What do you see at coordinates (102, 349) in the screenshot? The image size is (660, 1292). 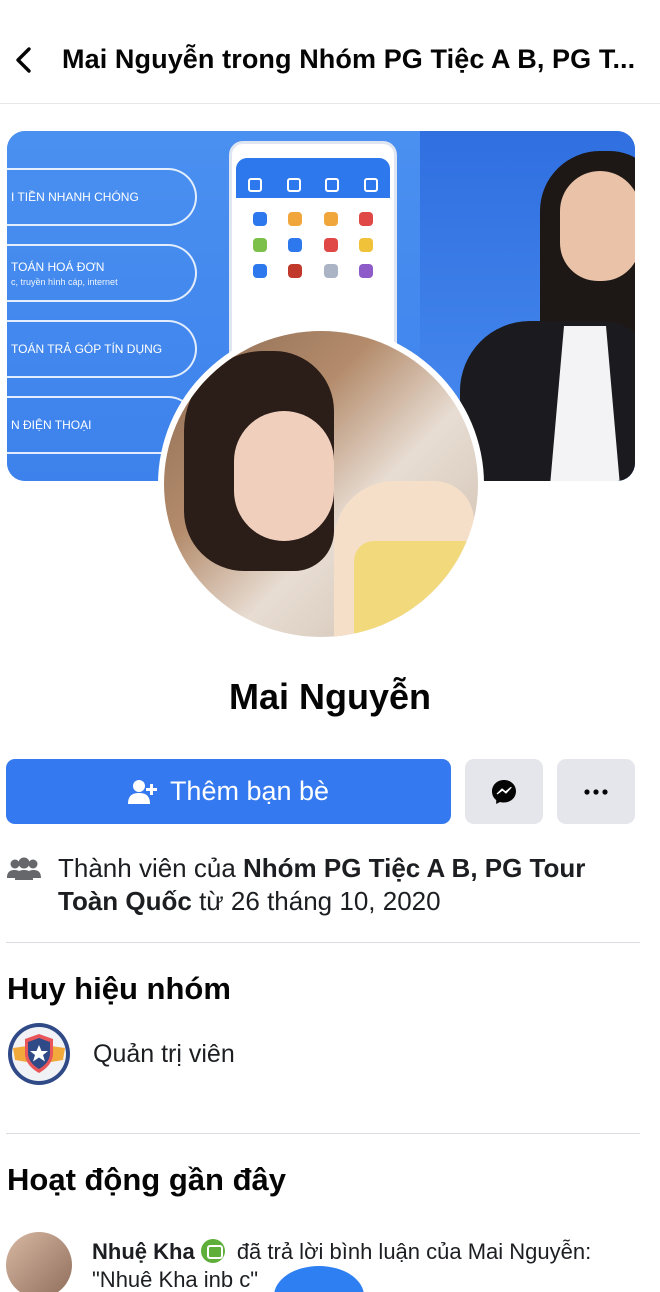 I see `cover-pill: TOÁN TRẢ GÓP TÍN DỤNG` at bounding box center [102, 349].